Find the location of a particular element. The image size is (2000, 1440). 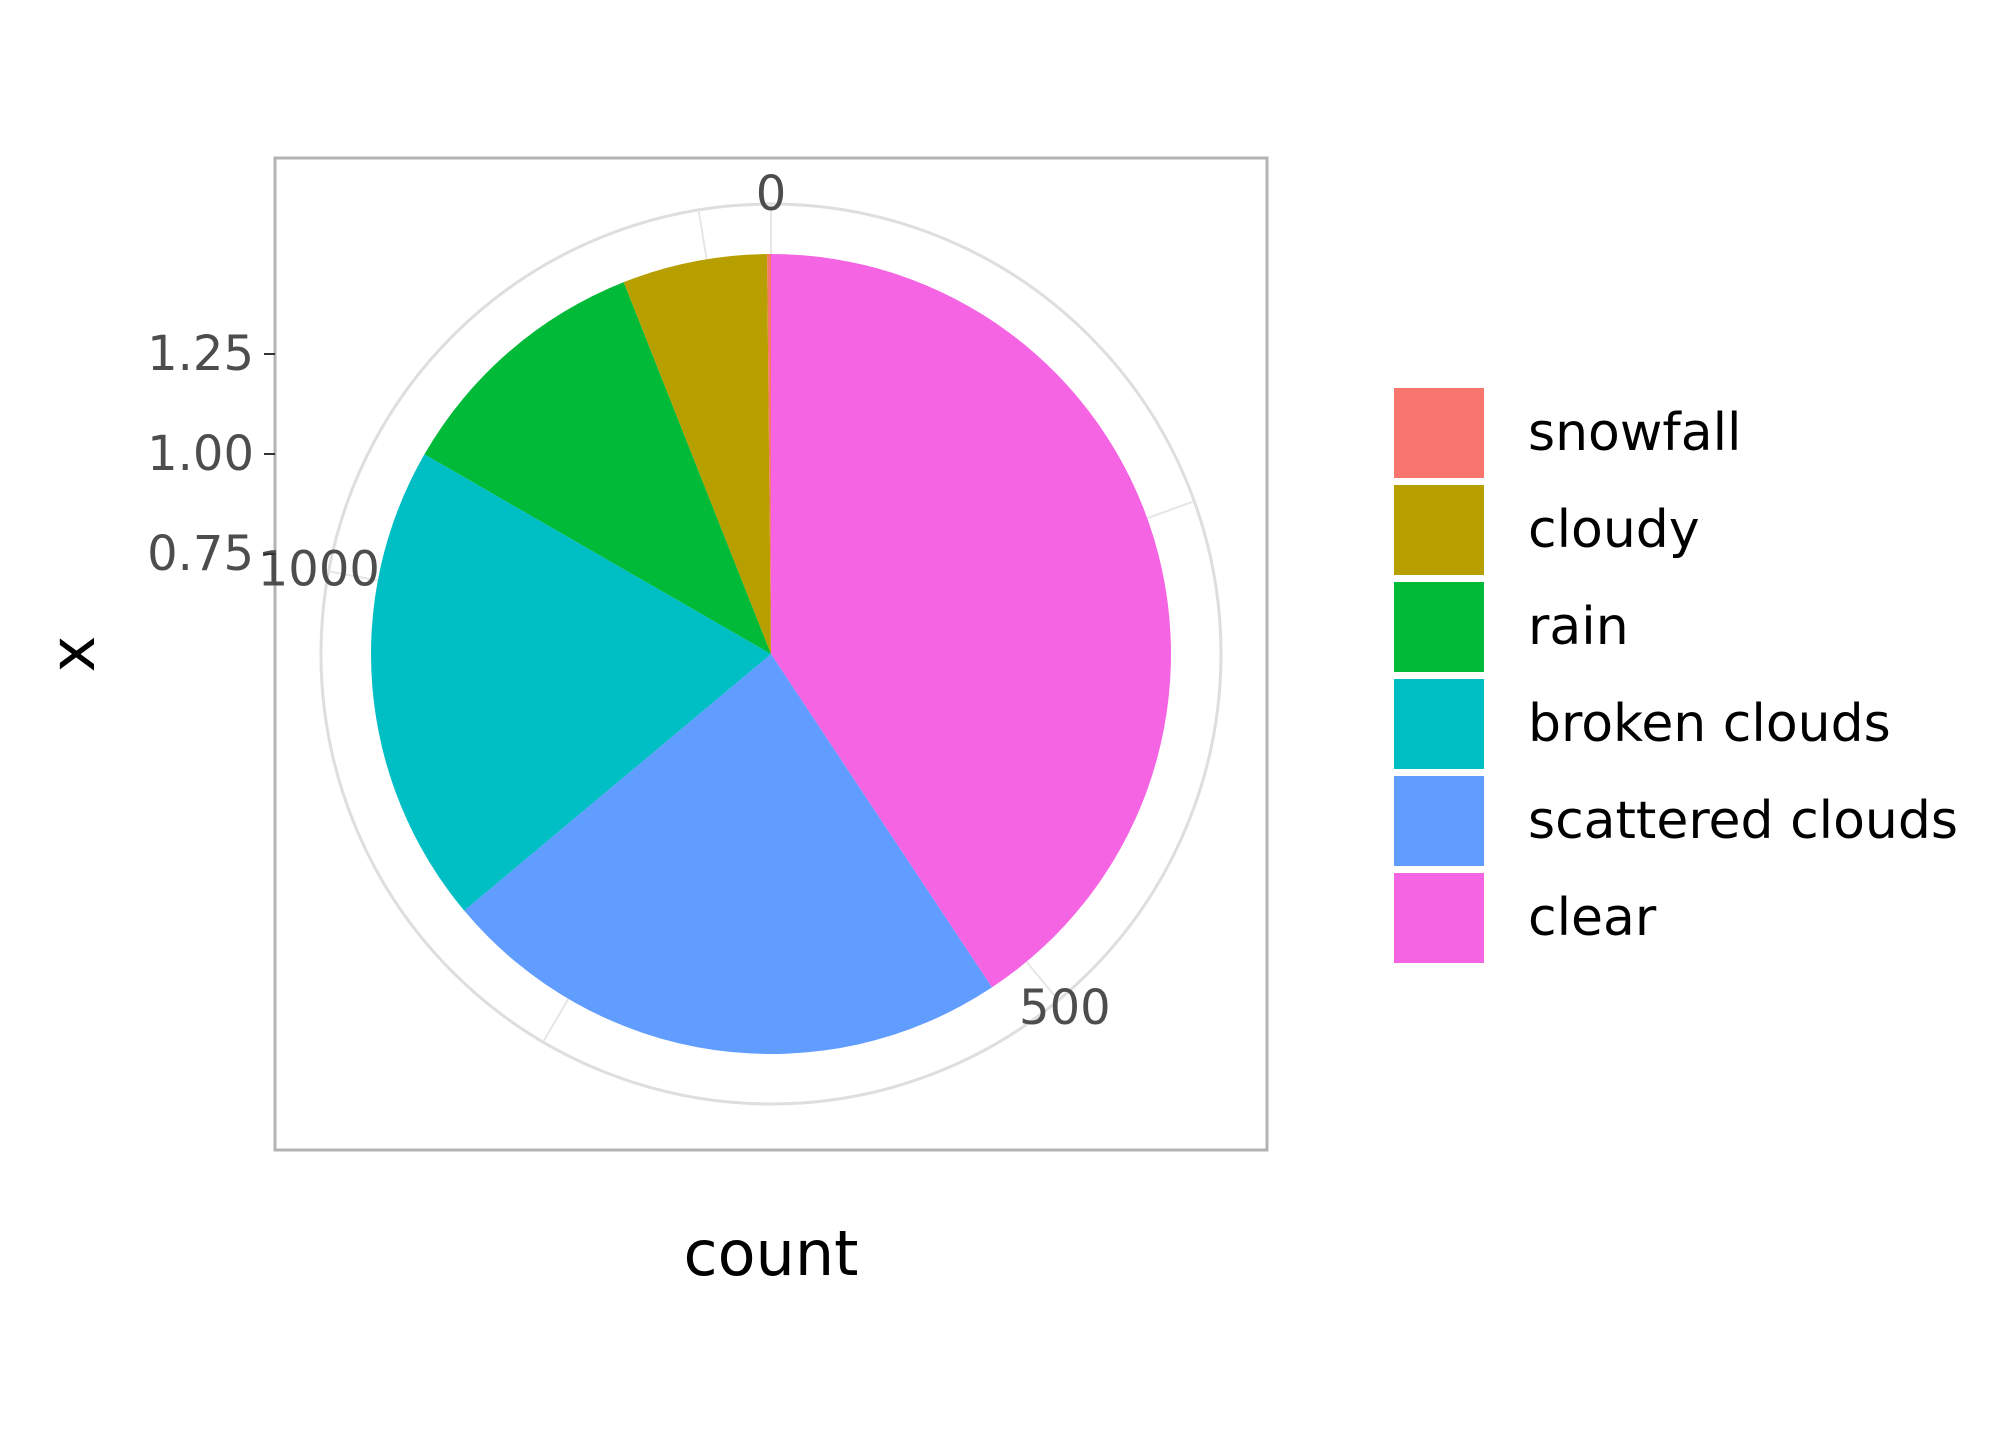

legend-key-rain is located at coordinates (1439, 627).